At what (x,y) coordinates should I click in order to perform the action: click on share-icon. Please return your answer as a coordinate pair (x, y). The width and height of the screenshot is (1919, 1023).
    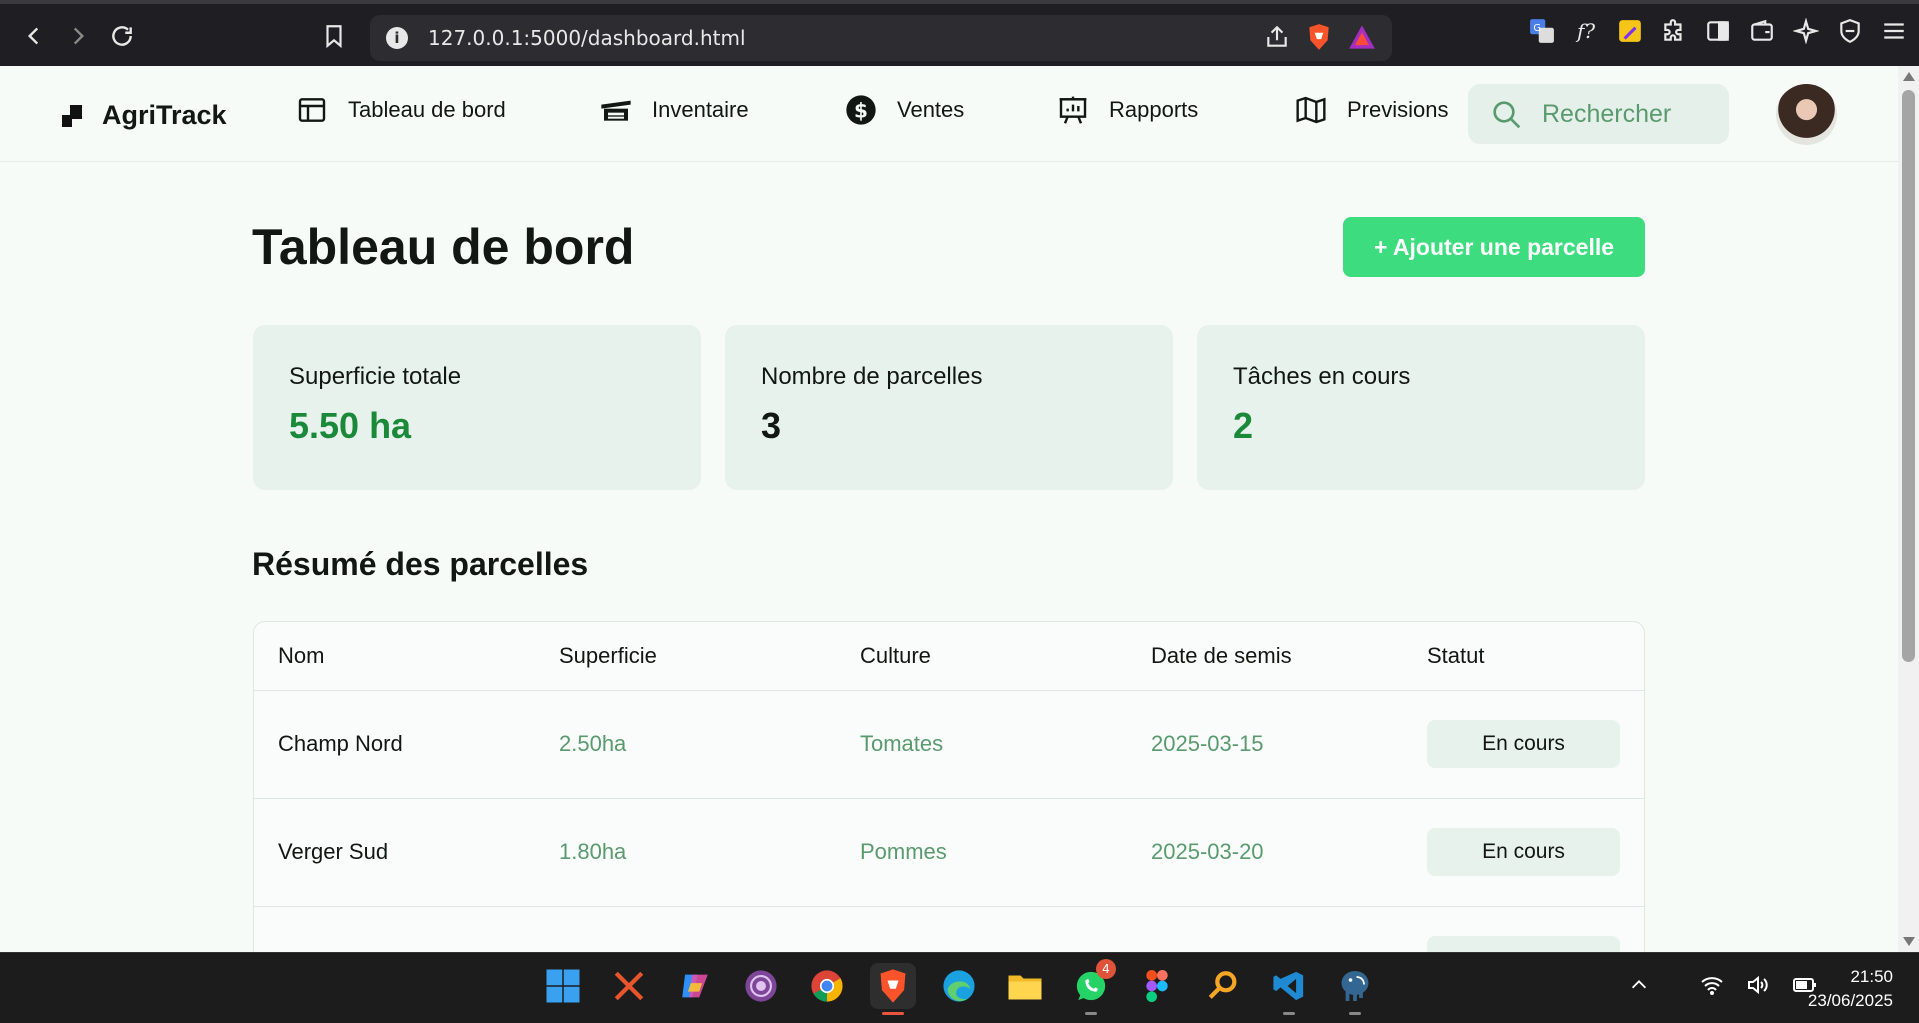
    Looking at the image, I should click on (1277, 37).